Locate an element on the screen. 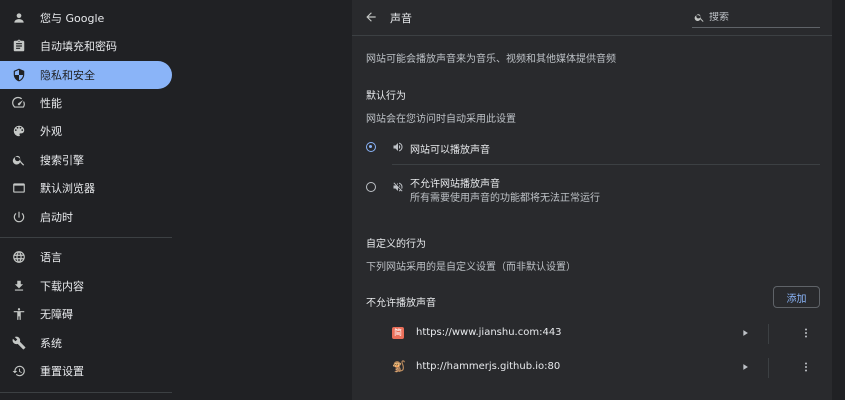 The image size is (845, 400). sidebar-item-system: 系统 is located at coordinates (86, 343).